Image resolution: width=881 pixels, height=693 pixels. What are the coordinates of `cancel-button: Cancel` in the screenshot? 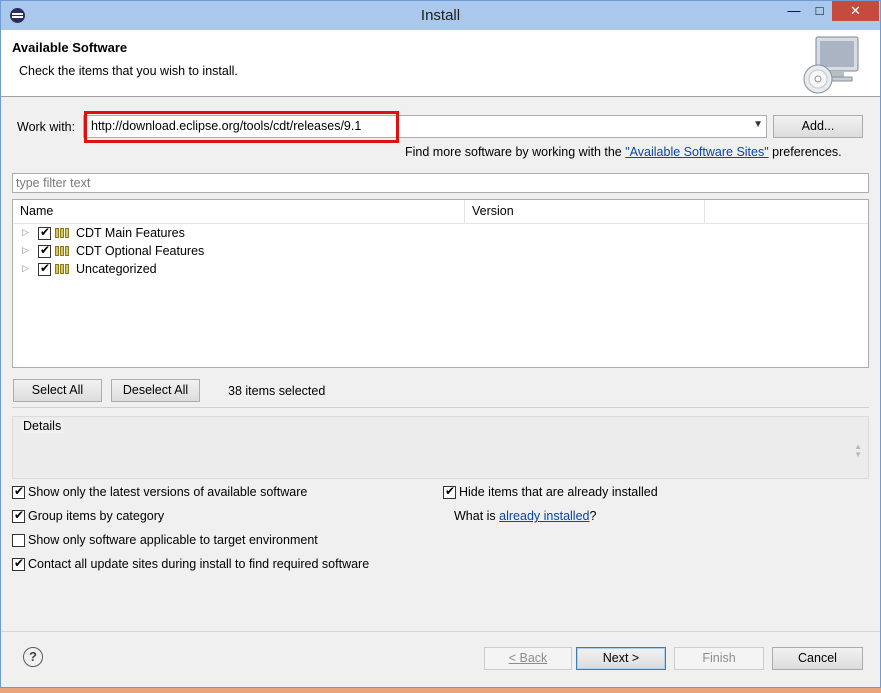 It's located at (817, 658).